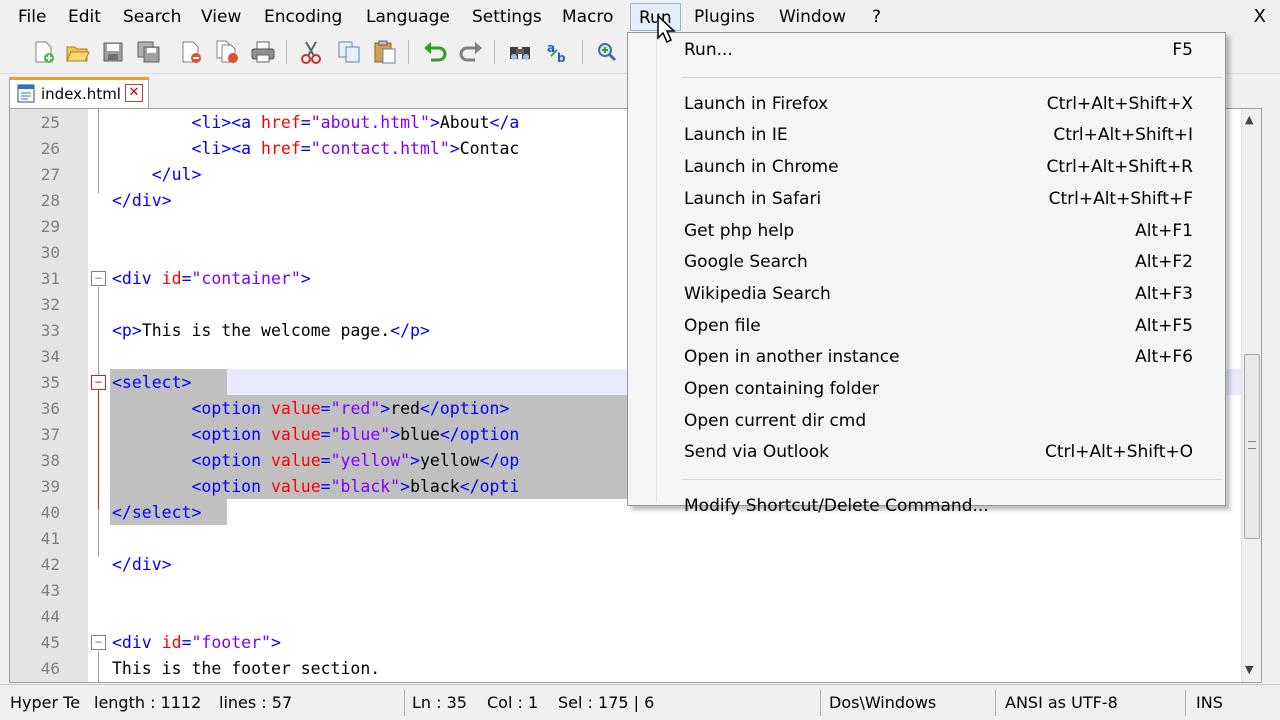 The image size is (1280, 720). Describe the element at coordinates (812, 17) in the screenshot. I see `menu-window: Window` at that location.